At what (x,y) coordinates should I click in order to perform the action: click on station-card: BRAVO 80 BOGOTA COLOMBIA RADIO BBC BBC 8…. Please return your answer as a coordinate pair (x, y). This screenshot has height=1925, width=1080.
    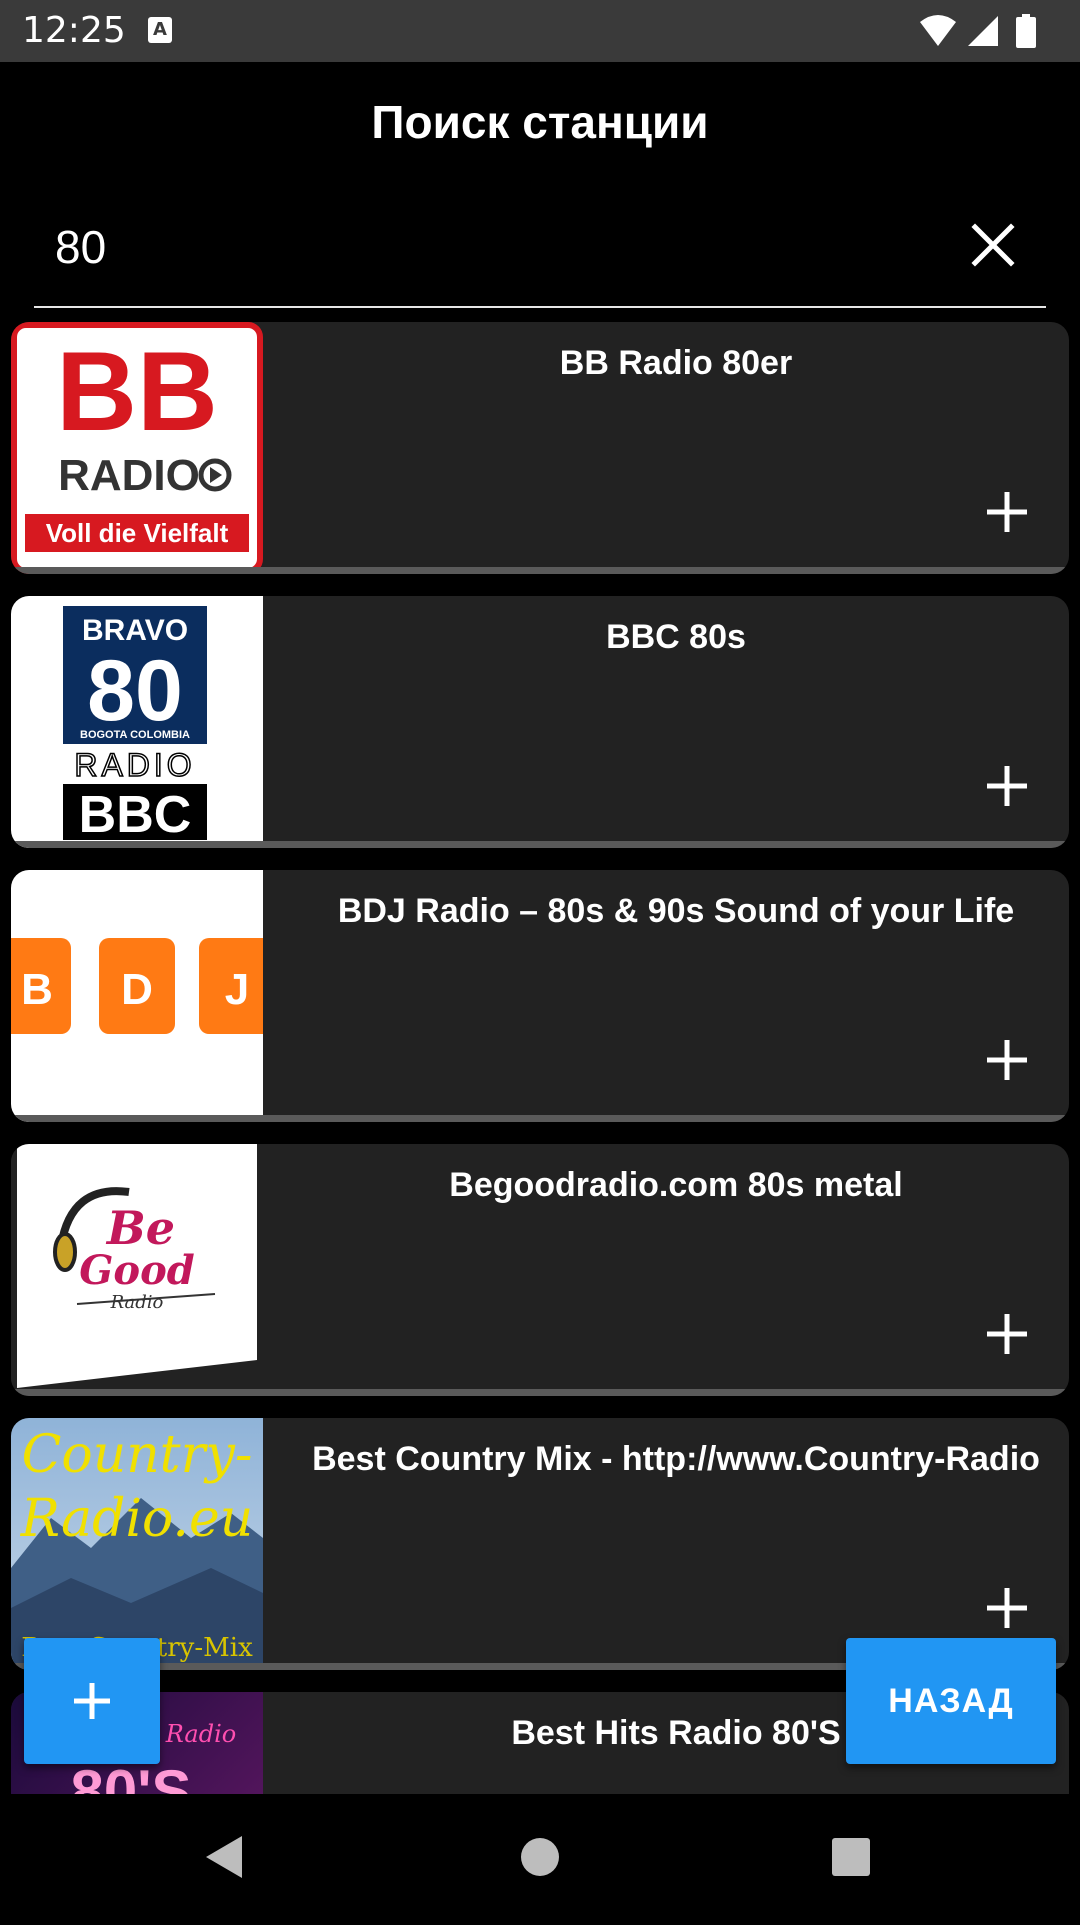
    Looking at the image, I should click on (540, 722).